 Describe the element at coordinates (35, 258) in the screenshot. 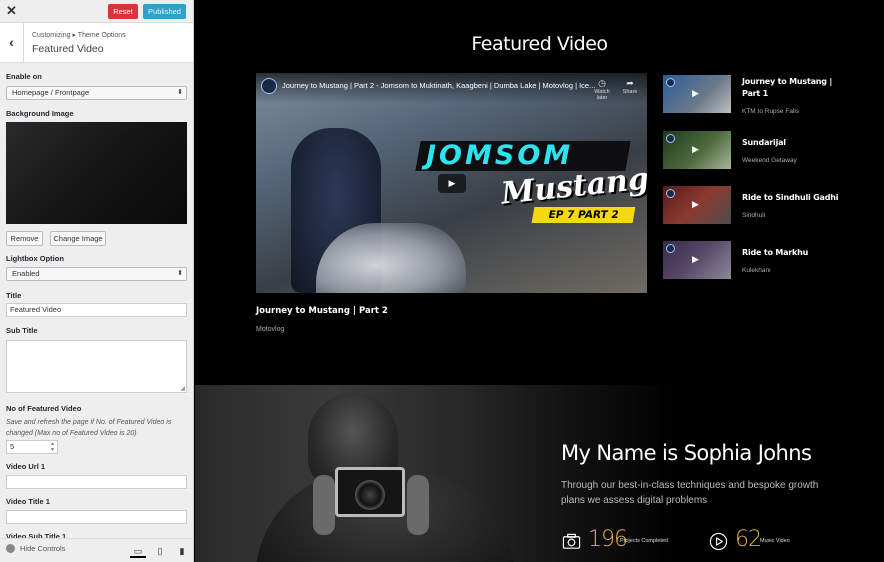

I see `lightbox-label: Lightbox Option` at that location.